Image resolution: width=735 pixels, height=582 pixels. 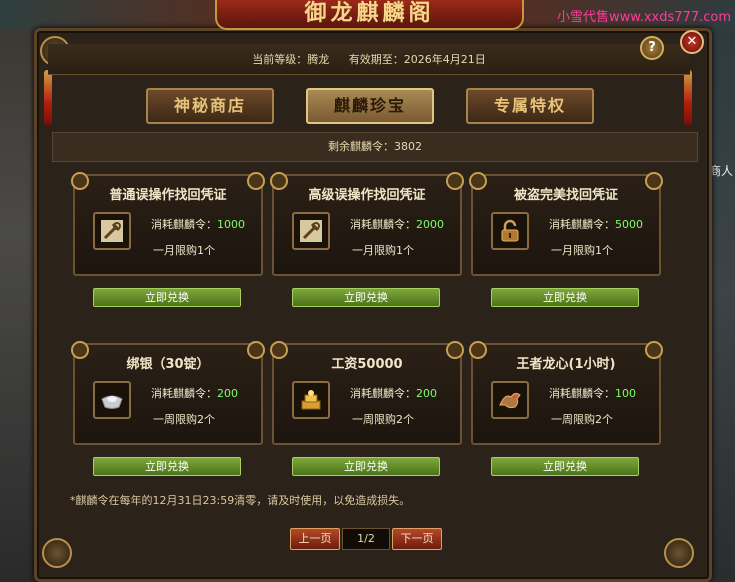 What do you see at coordinates (417, 539) in the screenshot?
I see `next-page-button: 下一页` at bounding box center [417, 539].